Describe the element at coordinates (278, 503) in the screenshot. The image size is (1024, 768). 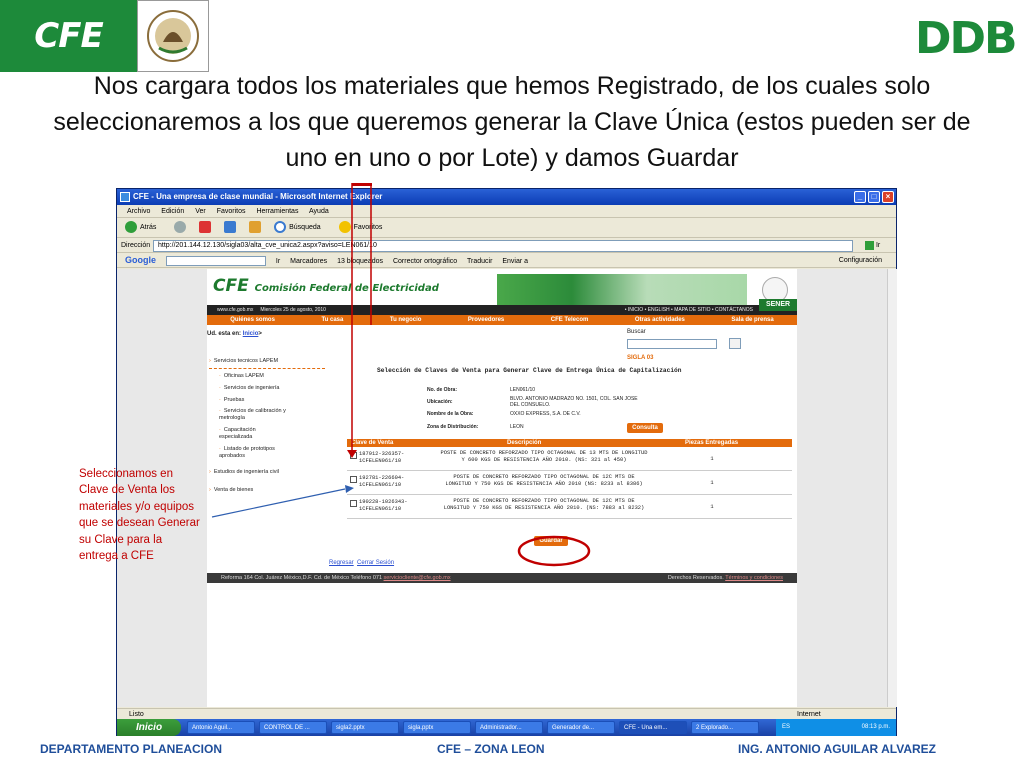
I see `pointer-line` at that location.